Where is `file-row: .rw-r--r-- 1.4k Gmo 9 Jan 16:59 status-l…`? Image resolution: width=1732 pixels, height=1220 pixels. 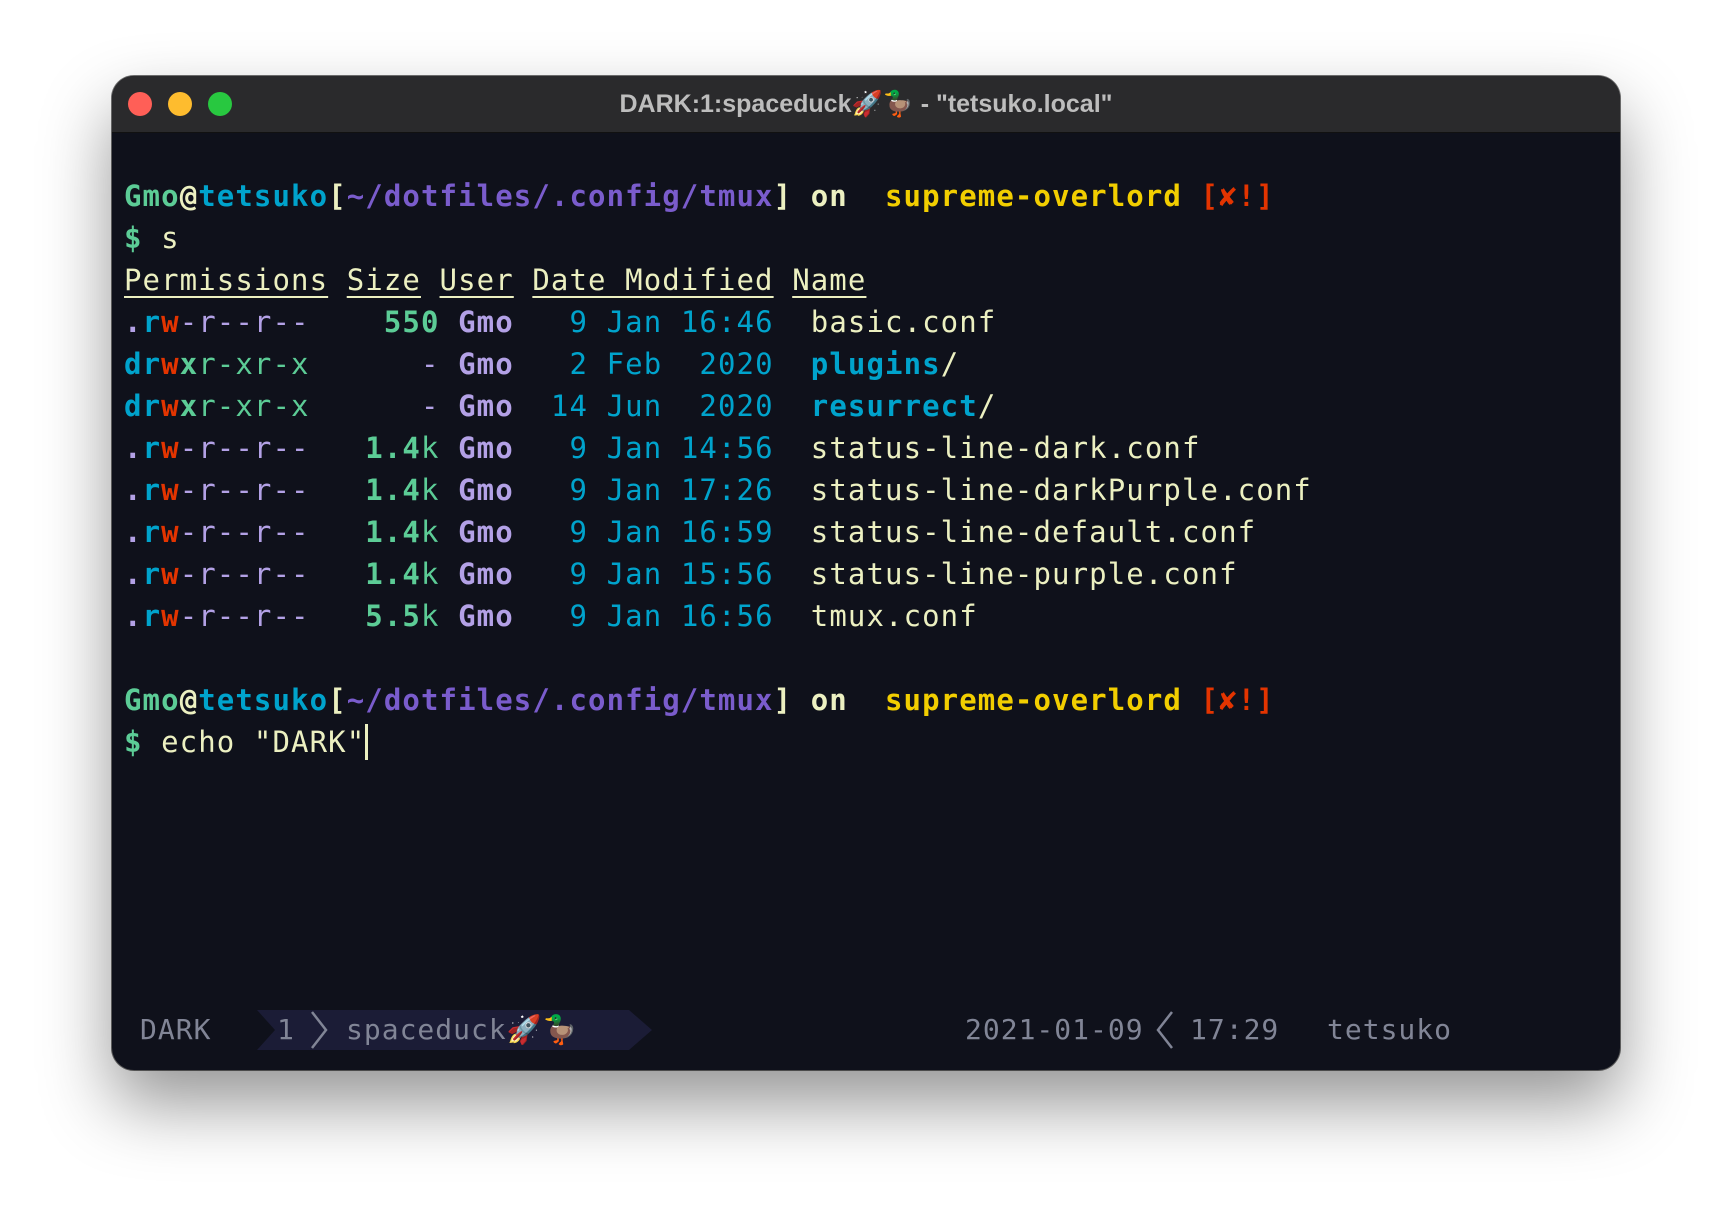 file-row: .rw-r--r-- 1.4k Gmo 9 Jan 16:59 status-l… is located at coordinates (718, 532).